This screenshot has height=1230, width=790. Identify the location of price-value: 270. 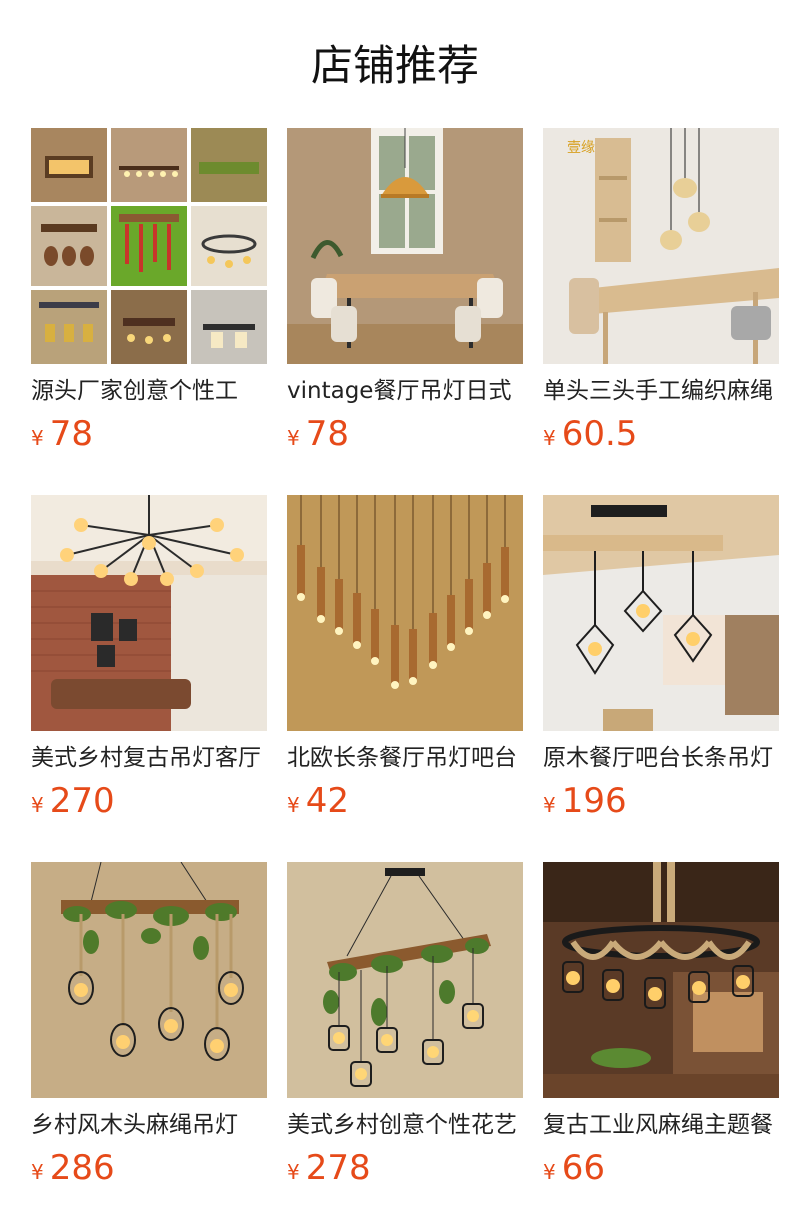
(82, 801).